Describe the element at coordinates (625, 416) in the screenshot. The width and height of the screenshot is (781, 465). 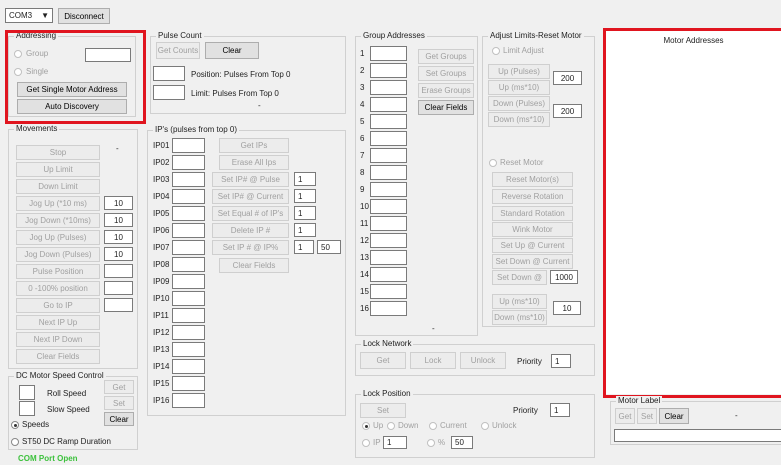
I see `motor-label-get-button: Get` at that location.